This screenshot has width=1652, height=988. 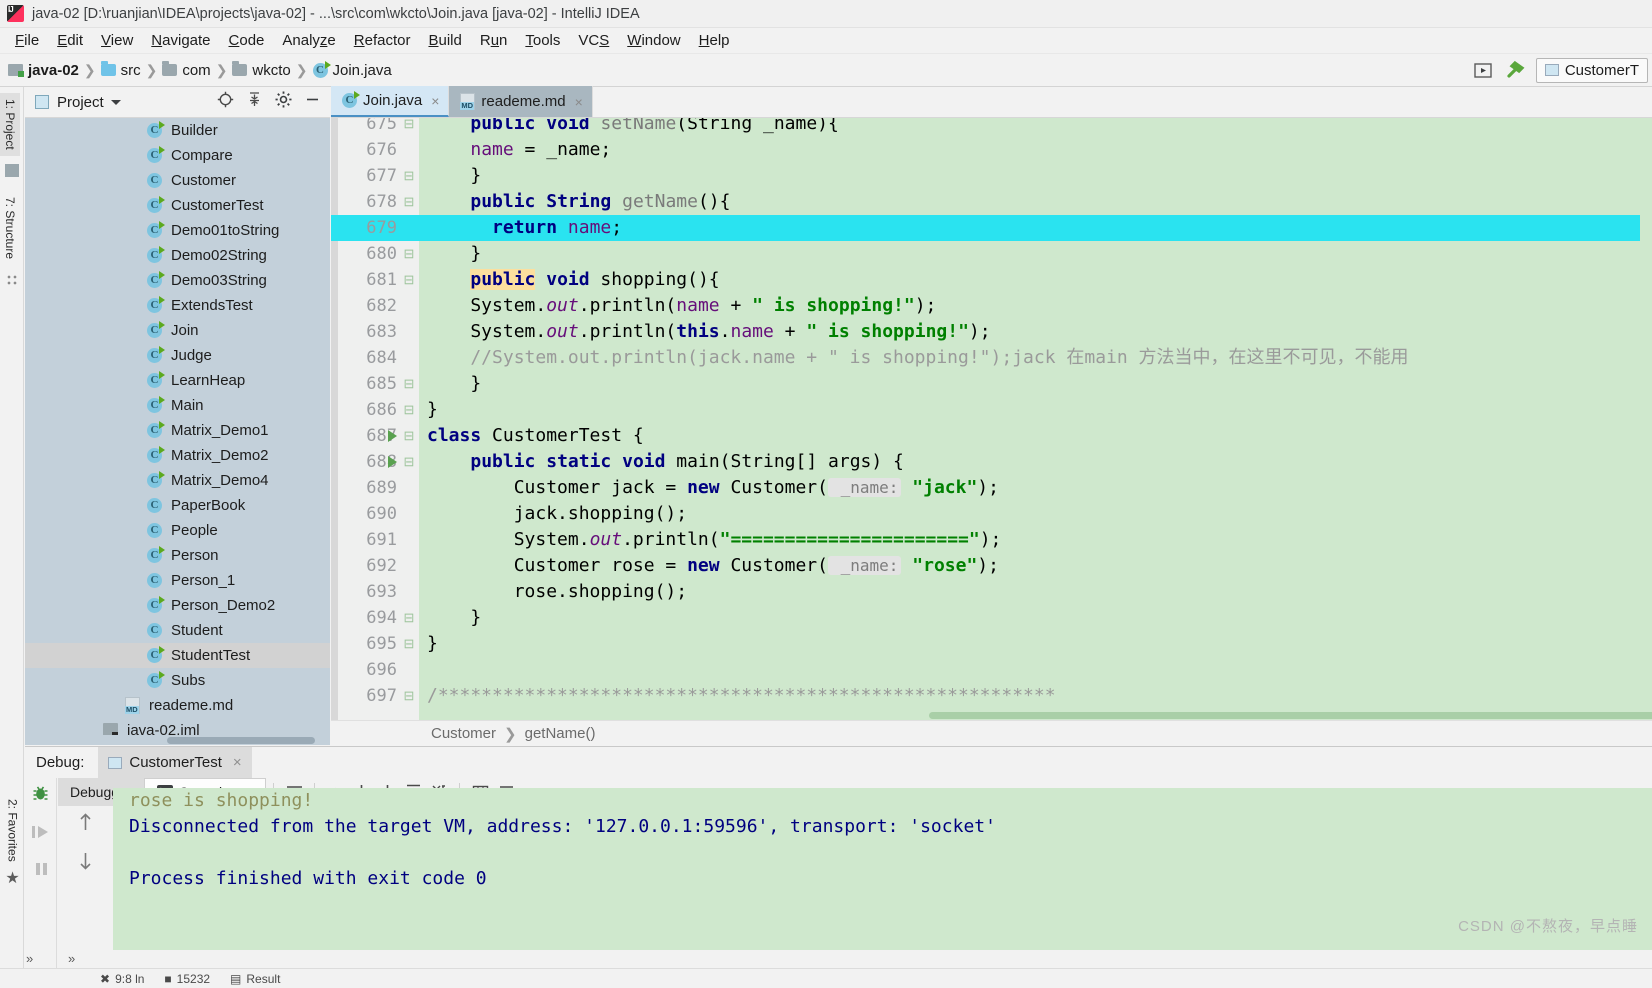 I want to click on code-token: main(String[] args) {, so click(x=784, y=461).